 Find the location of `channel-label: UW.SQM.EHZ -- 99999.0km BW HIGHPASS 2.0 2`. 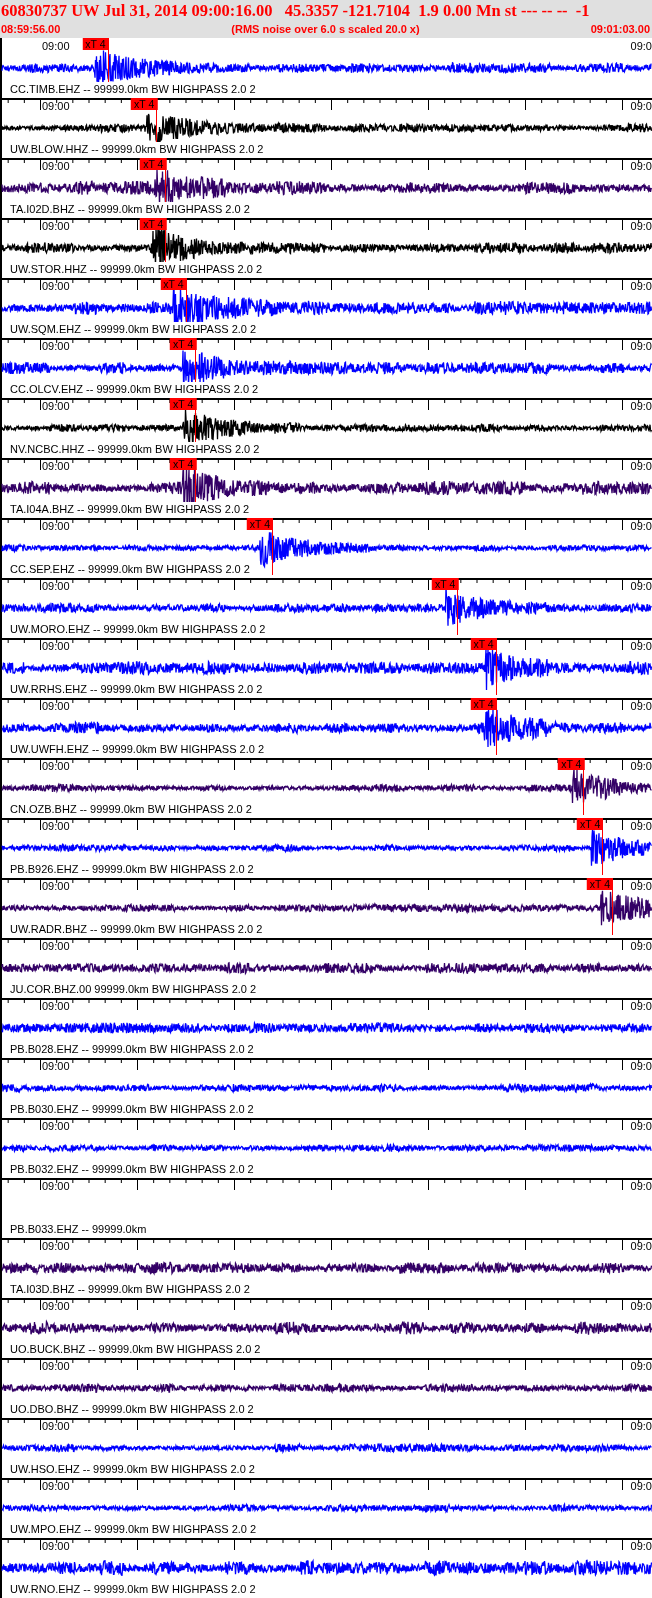

channel-label: UW.SQM.EHZ -- 99999.0km BW HIGHPASS 2.0 2 is located at coordinates (133, 330).